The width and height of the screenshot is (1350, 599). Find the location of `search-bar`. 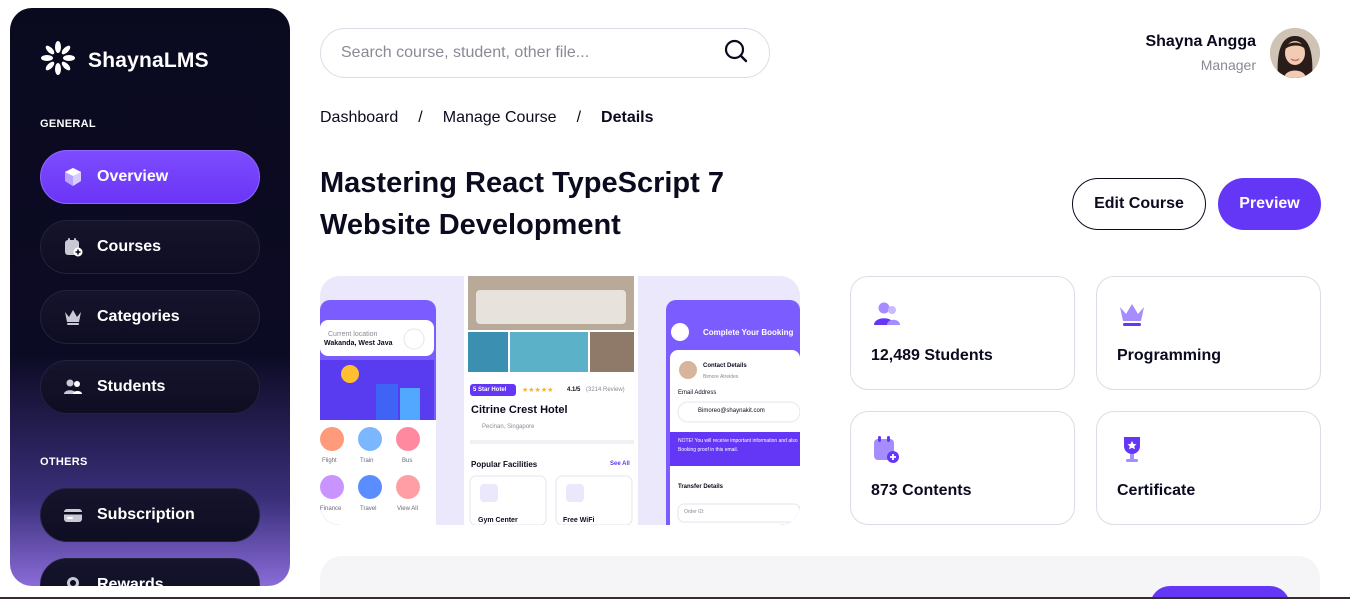

search-bar is located at coordinates (545, 53).